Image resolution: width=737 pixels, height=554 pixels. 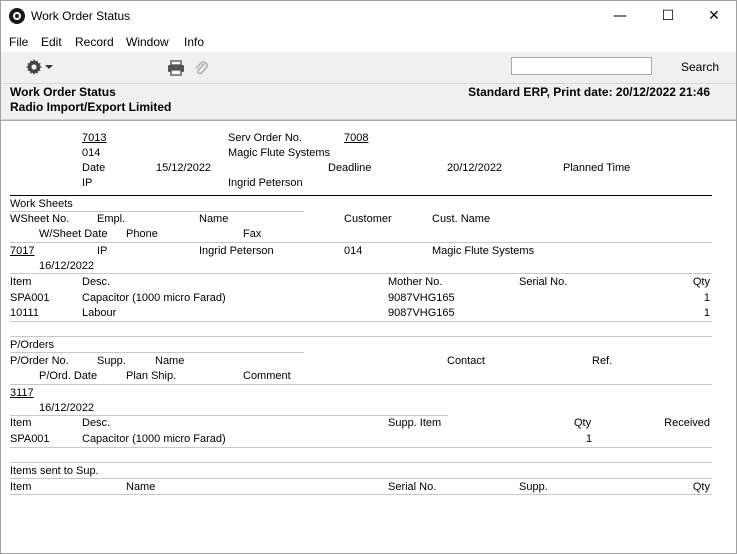 I want to click on work-sheet-name: Ingrid Peterson, so click(x=236, y=251).